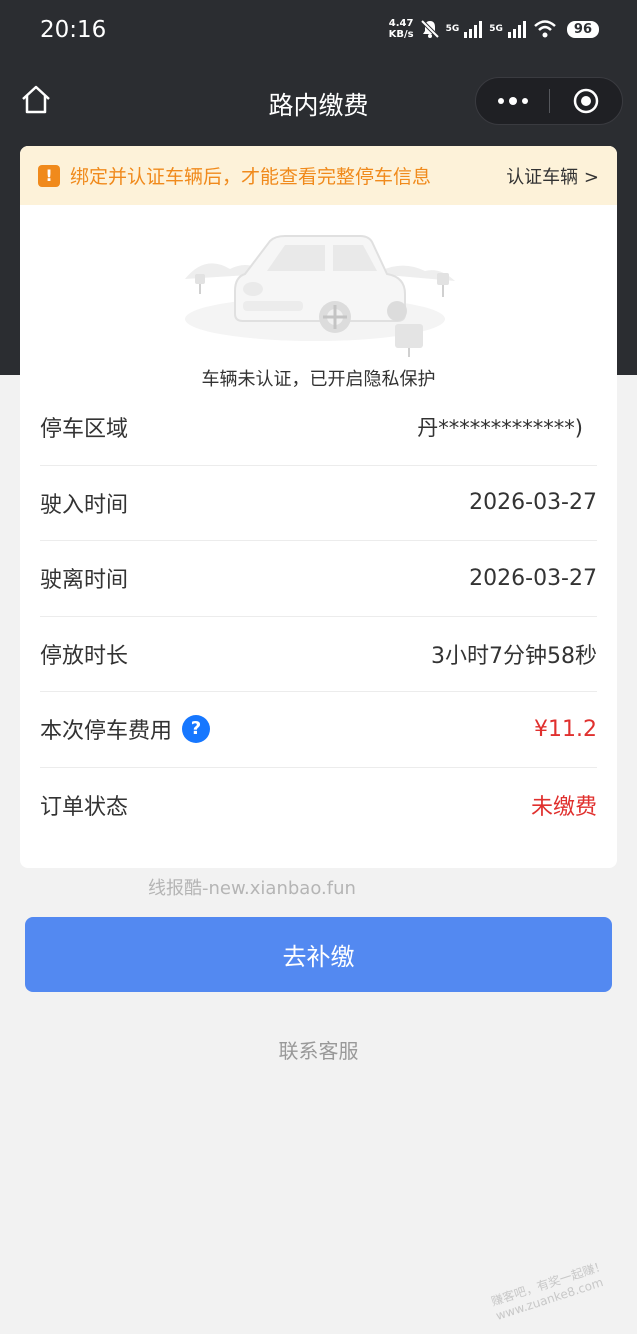  What do you see at coordinates (318, 954) in the screenshot?
I see `pay-arrears-button: 去补缴` at bounding box center [318, 954].